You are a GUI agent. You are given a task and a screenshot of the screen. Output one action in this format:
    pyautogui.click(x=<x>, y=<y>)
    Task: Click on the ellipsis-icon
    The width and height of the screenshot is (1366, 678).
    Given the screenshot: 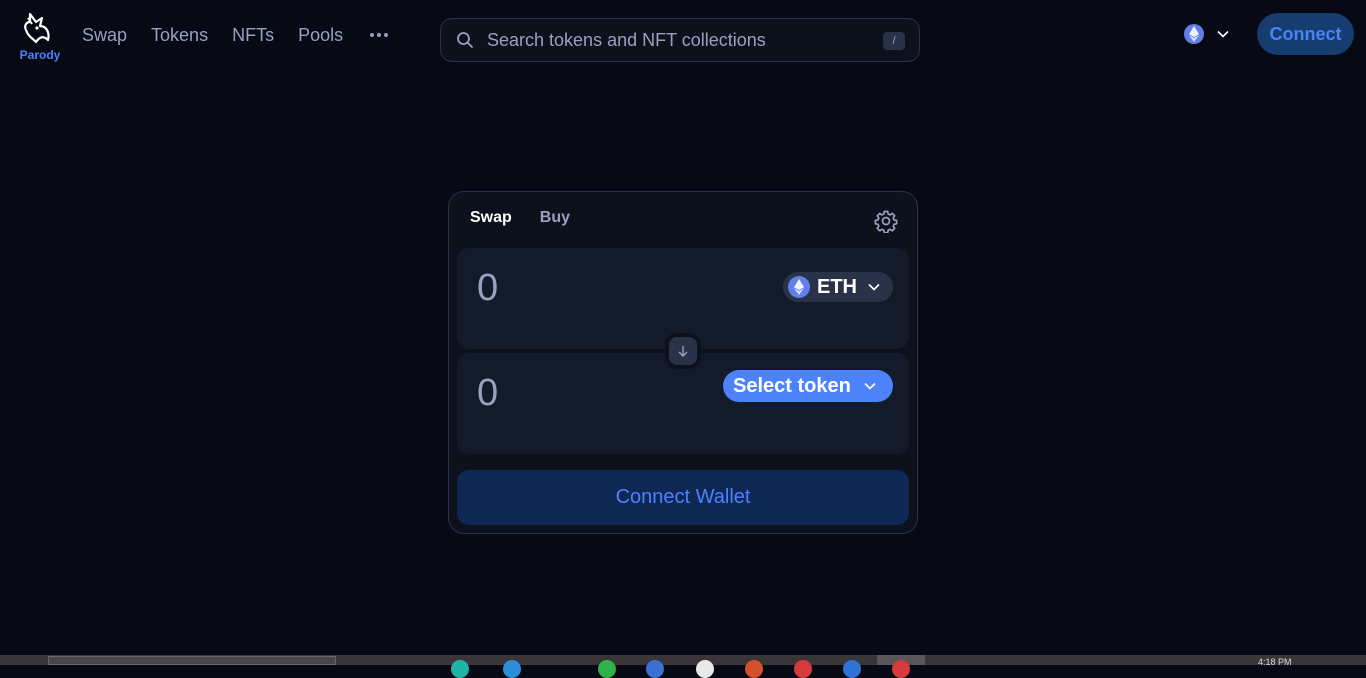 What is the action you would take?
    pyautogui.click(x=379, y=35)
    